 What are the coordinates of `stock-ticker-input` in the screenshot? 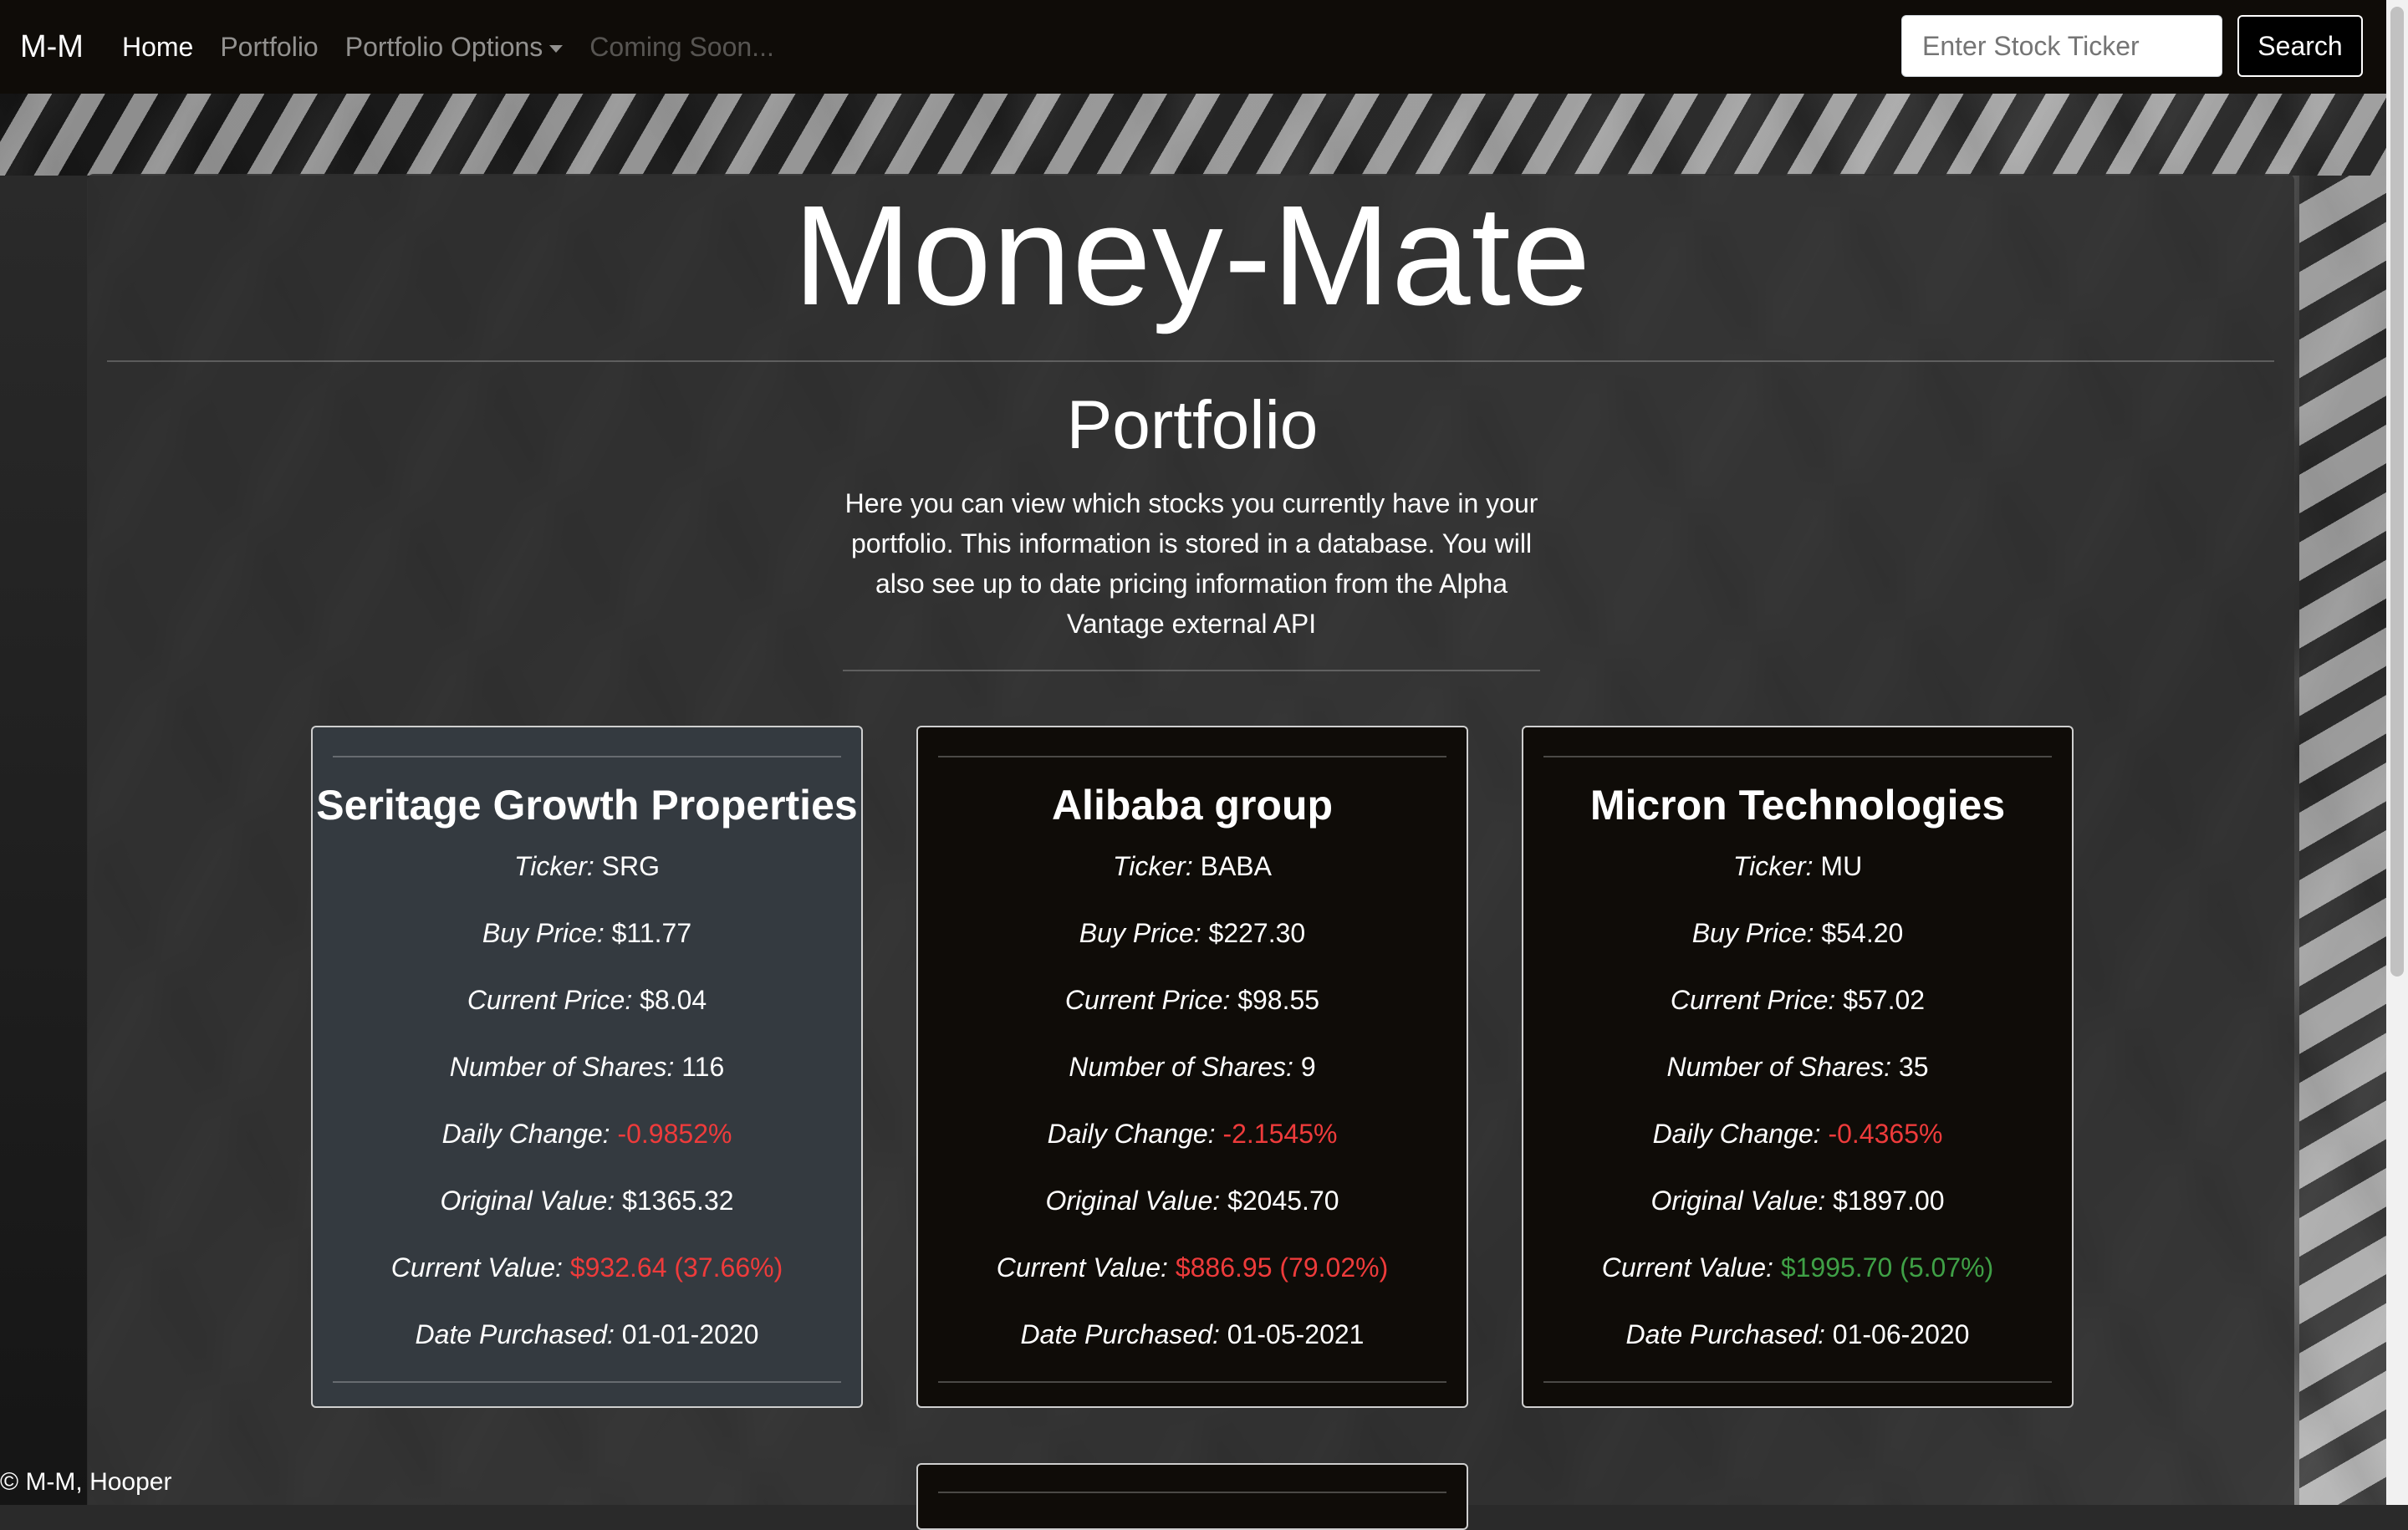 It's located at (2061, 46).